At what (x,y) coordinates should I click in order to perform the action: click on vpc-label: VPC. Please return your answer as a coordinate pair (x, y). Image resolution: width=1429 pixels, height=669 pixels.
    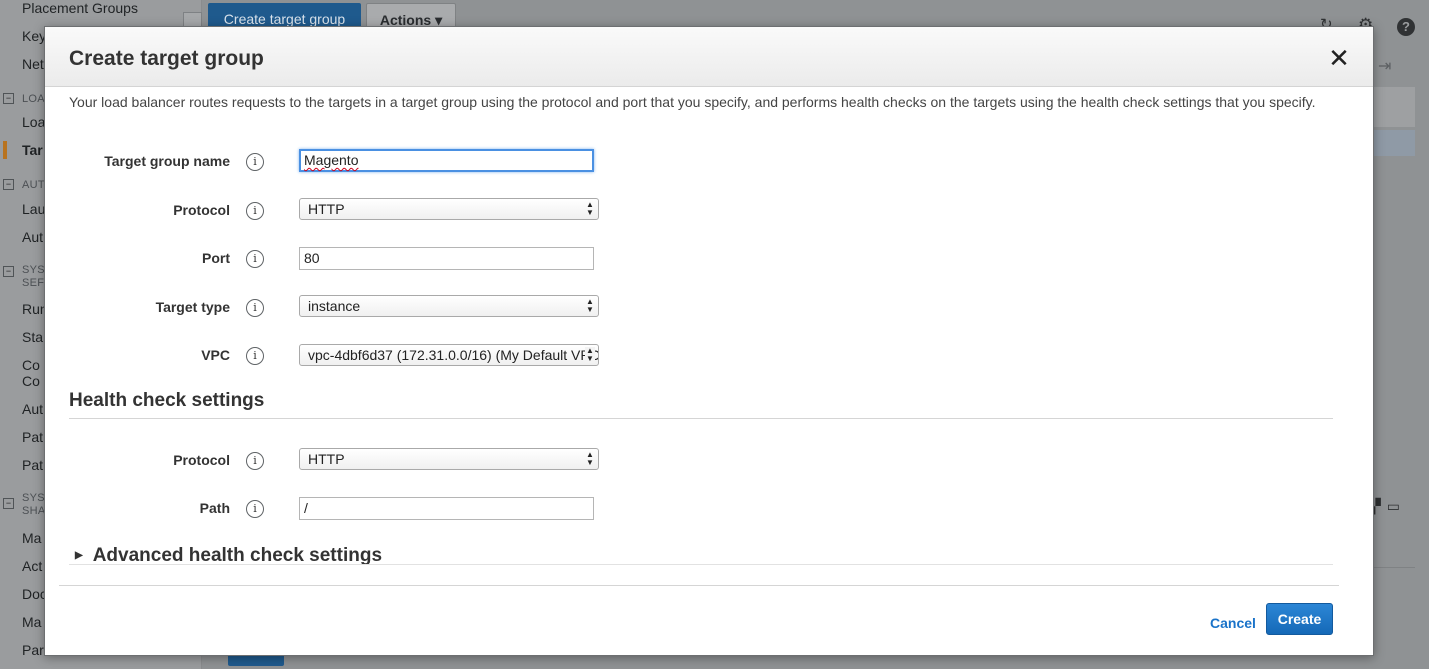
    Looking at the image, I should click on (215, 355).